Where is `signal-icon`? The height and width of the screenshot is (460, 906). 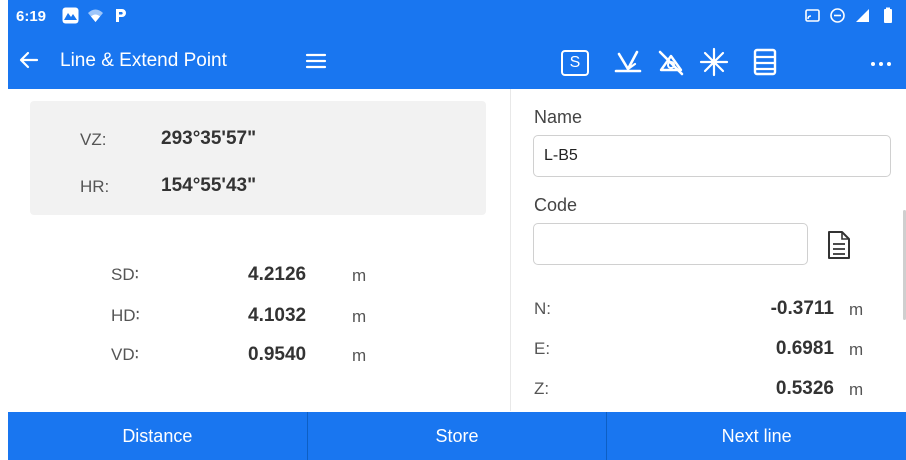
signal-icon is located at coordinates (862, 15).